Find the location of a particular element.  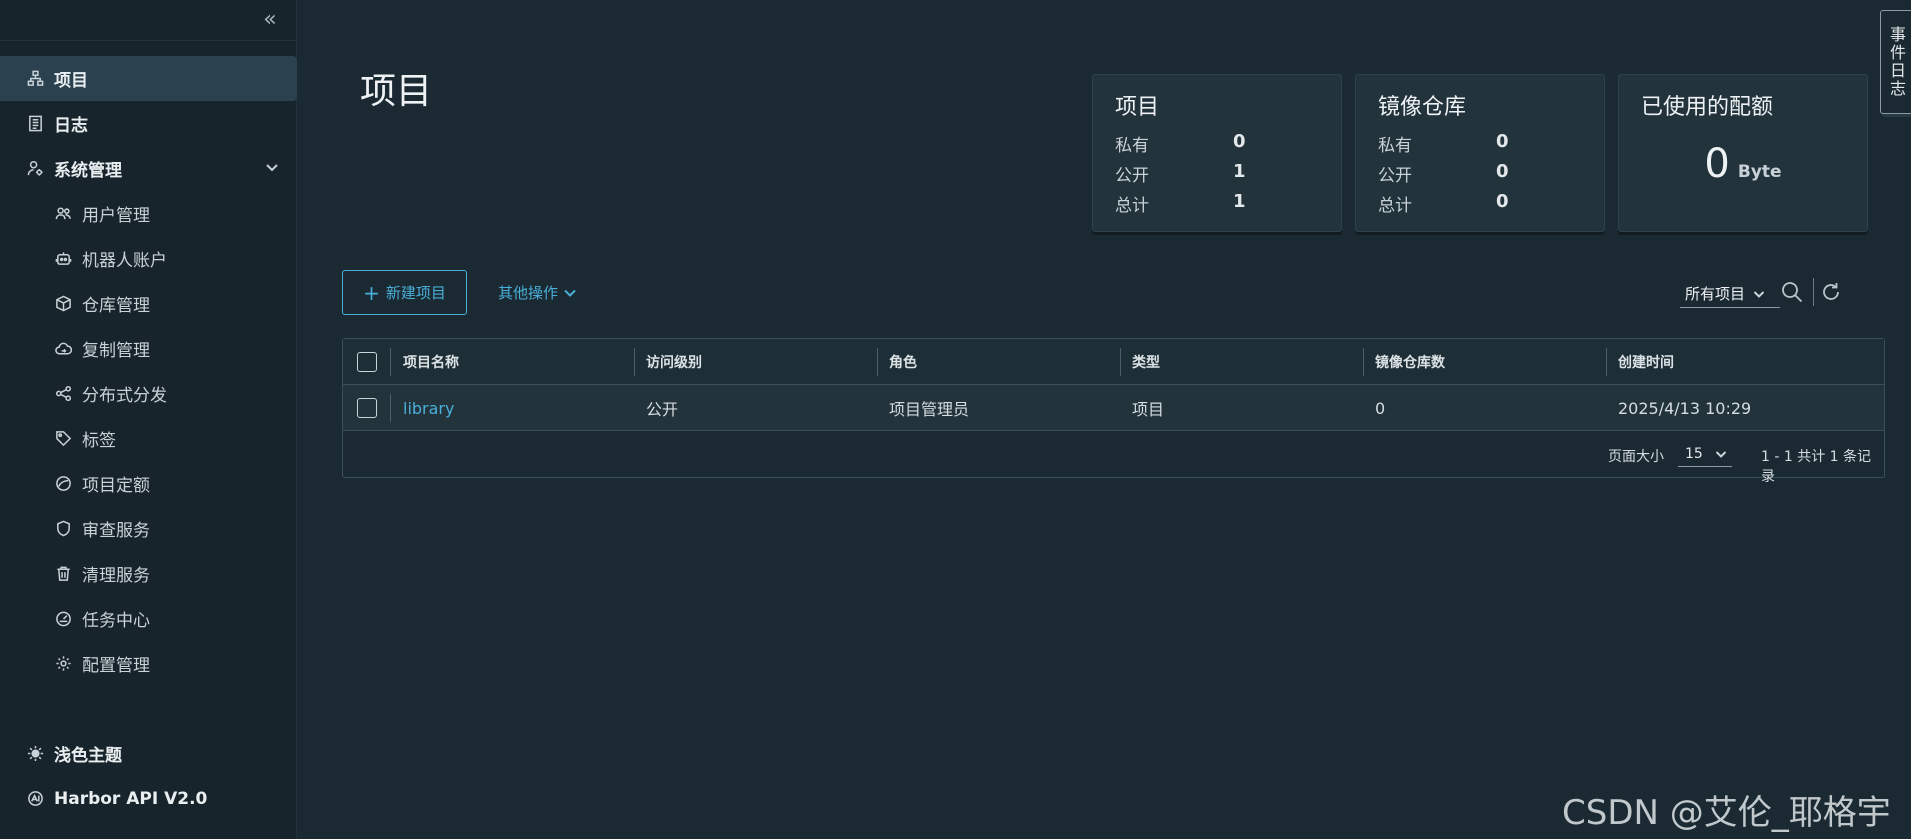

toolbar-divider is located at coordinates (1813, 292).